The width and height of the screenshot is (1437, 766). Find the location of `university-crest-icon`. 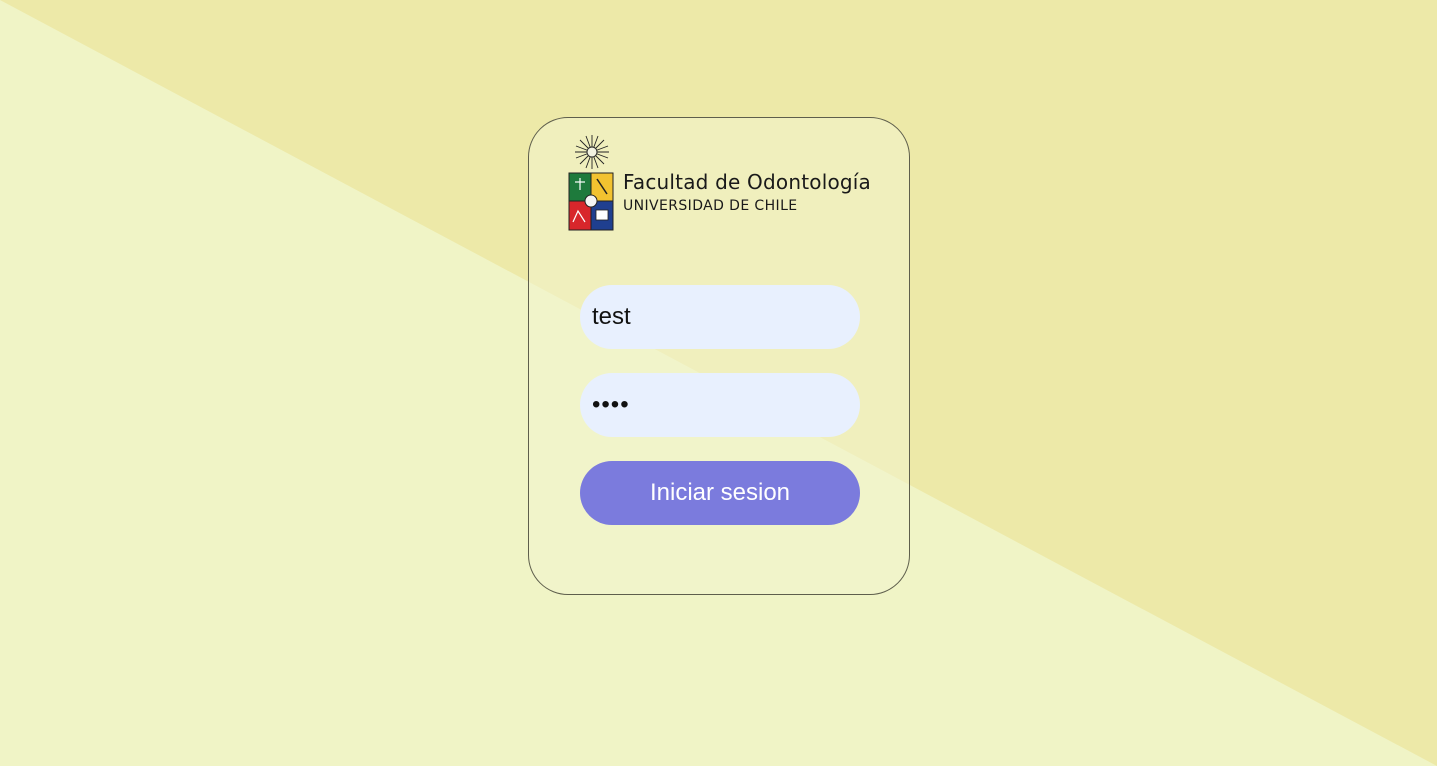

university-crest-icon is located at coordinates (591, 183).